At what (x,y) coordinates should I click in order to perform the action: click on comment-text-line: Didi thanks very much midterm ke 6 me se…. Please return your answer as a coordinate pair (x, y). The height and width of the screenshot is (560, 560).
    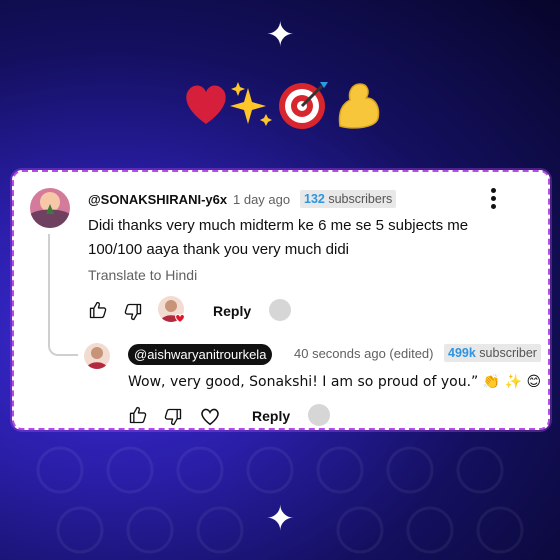
    Looking at the image, I should click on (278, 225).